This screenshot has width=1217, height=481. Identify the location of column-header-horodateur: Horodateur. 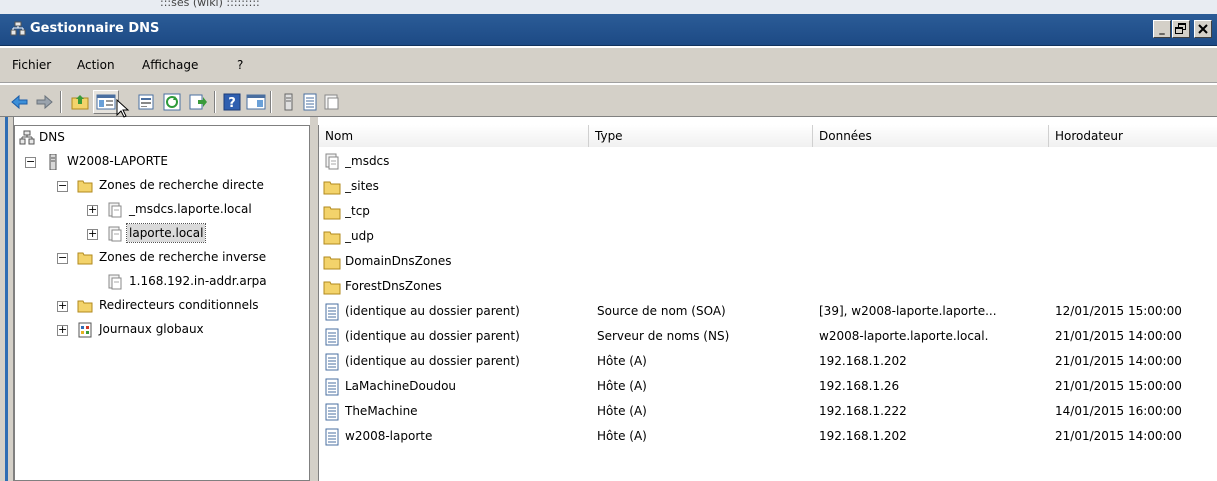
(1133, 136).